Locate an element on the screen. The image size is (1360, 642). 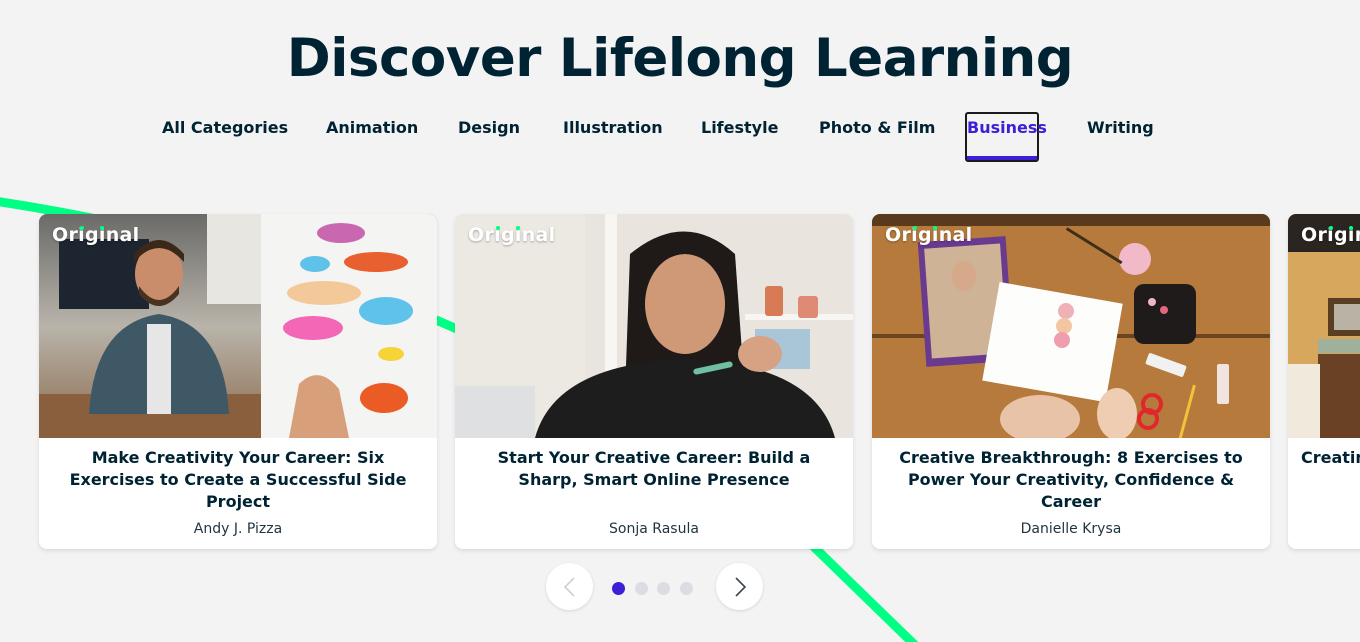
tab-lifestyle: Lifestyle is located at coordinates (739, 137).